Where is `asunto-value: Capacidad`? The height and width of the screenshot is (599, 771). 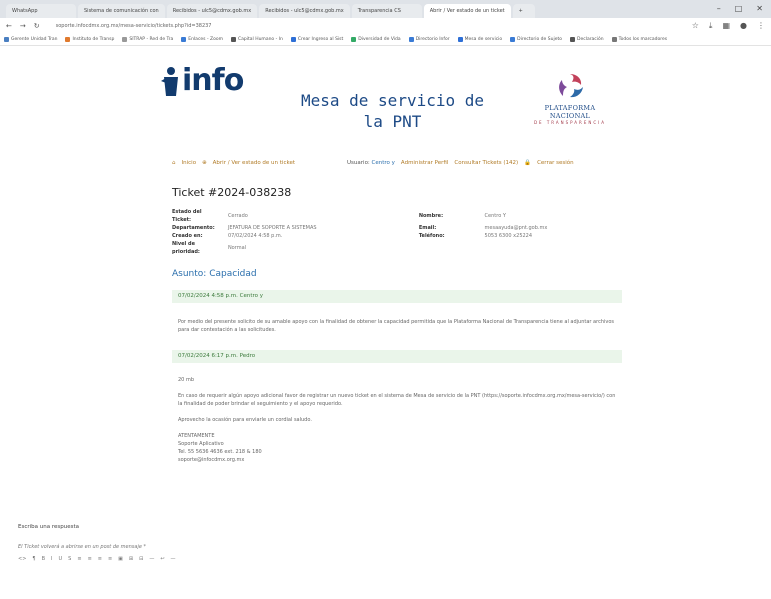
asunto-value: Capacidad is located at coordinates (233, 274).